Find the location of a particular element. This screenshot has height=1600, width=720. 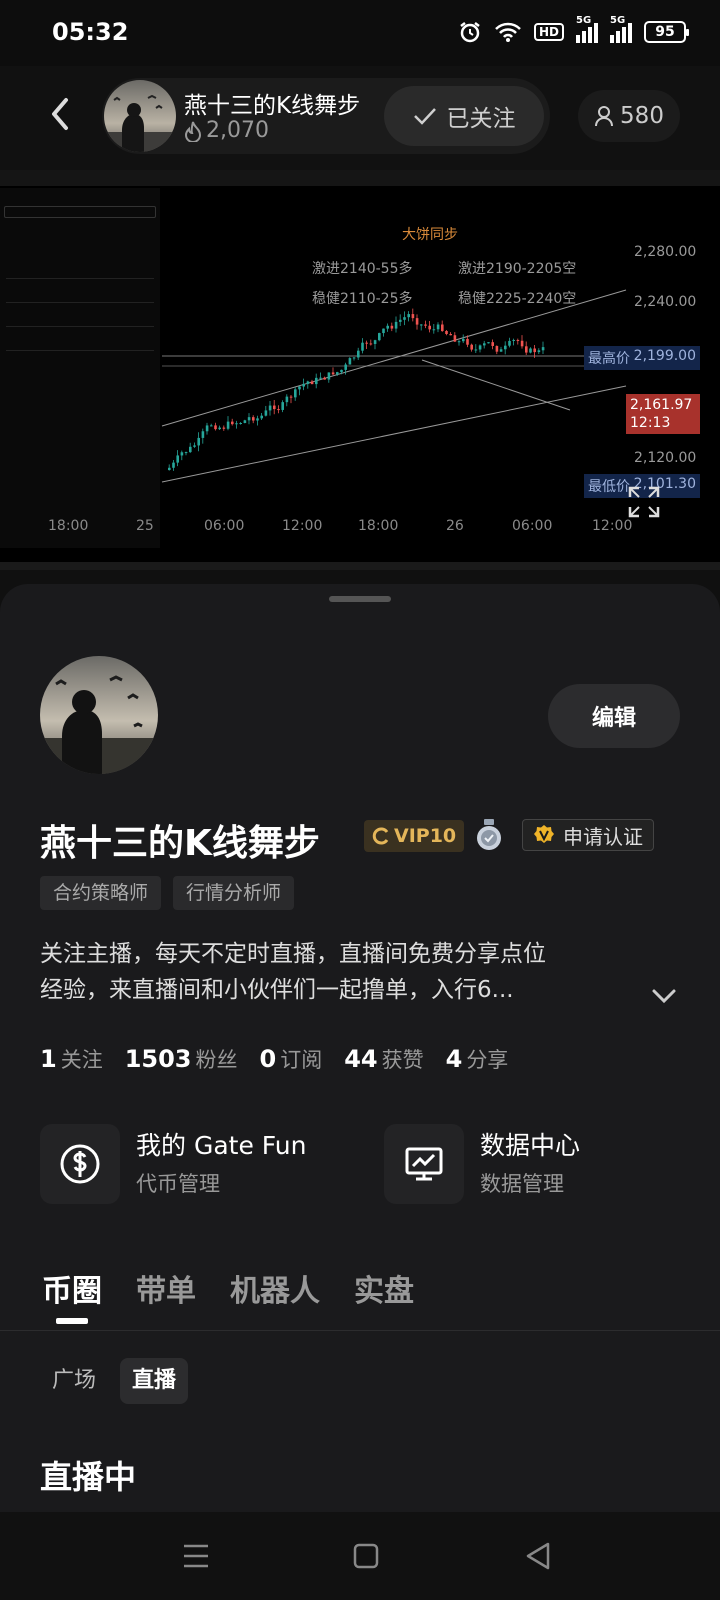

chart-note: 稳健2225-2240空 is located at coordinates (517, 299).